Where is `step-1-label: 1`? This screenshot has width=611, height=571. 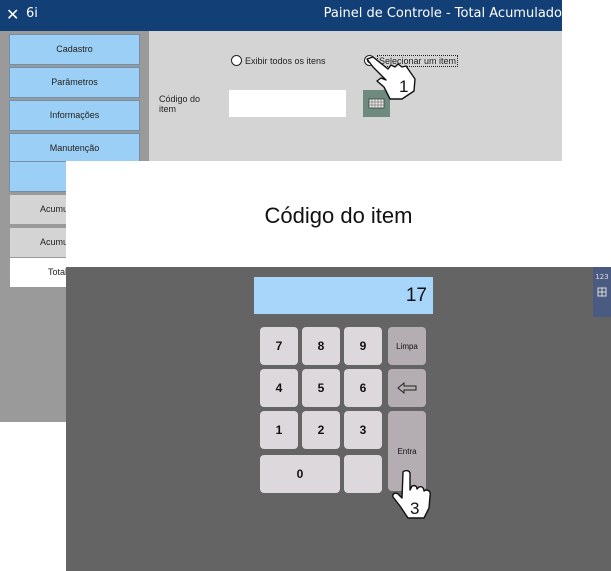
step-1-label: 1 is located at coordinates (403, 86).